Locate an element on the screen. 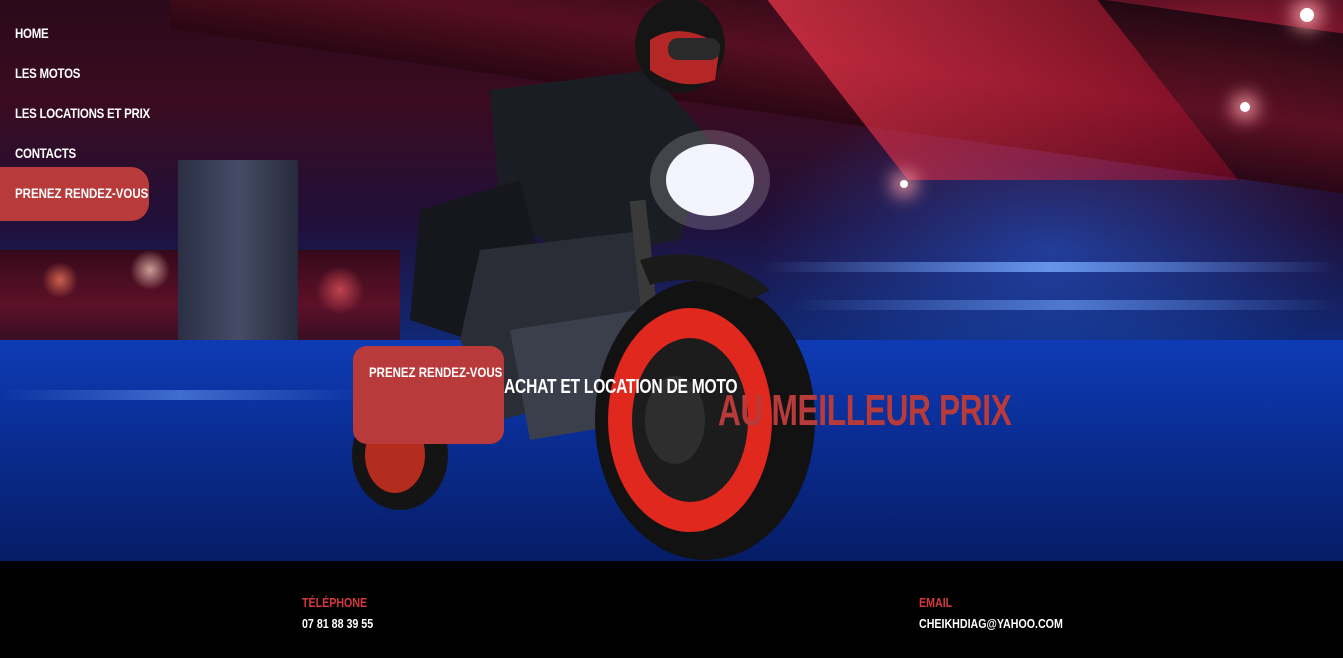 The image size is (1343, 658). nav-appointment-button: PRENEZ RENDEZ-VOUS is located at coordinates (74, 194).